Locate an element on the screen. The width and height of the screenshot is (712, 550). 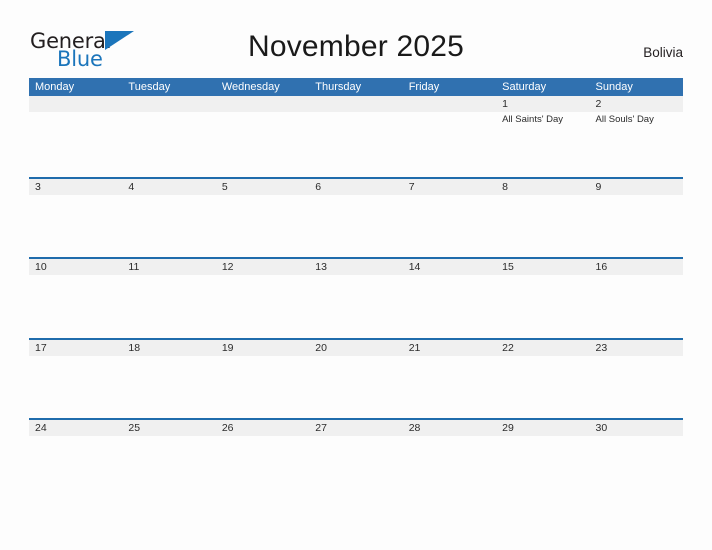
week-date-band: 1 2 is located at coordinates (356, 104).